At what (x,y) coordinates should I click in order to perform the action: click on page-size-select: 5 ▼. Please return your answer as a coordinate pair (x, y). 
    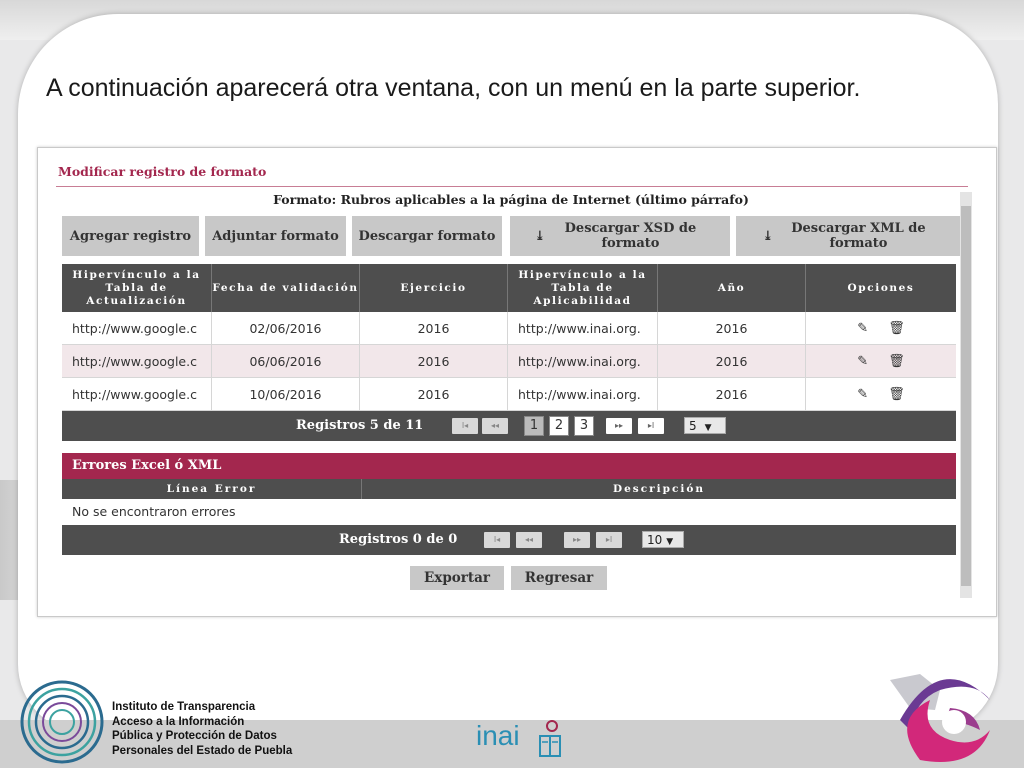
    Looking at the image, I should click on (705, 425).